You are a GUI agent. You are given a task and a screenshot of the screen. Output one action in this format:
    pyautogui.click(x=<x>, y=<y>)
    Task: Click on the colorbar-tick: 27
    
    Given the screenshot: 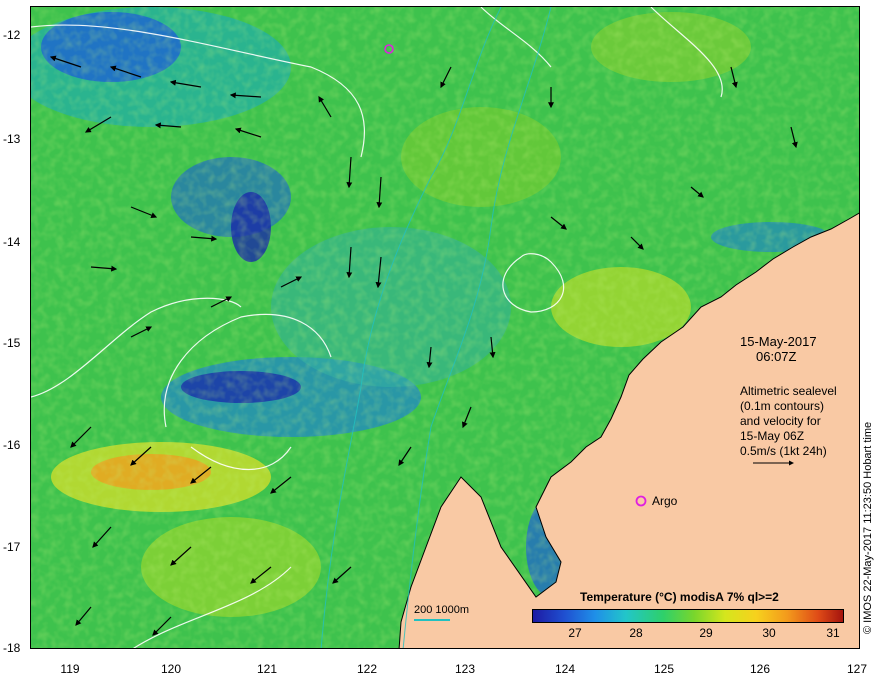 What is the action you would take?
    pyautogui.click(x=575, y=633)
    